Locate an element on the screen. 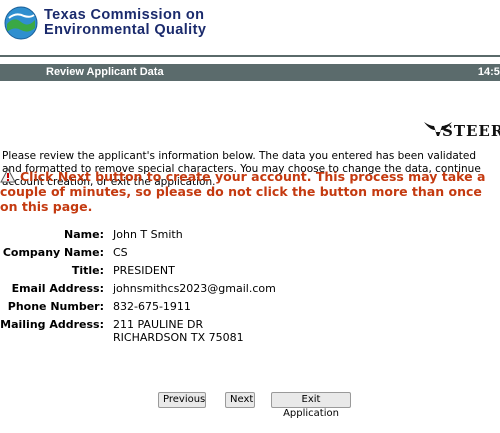 Image resolution: width=500 pixels, height=433 pixels. name-label: Name: is located at coordinates (84, 234).